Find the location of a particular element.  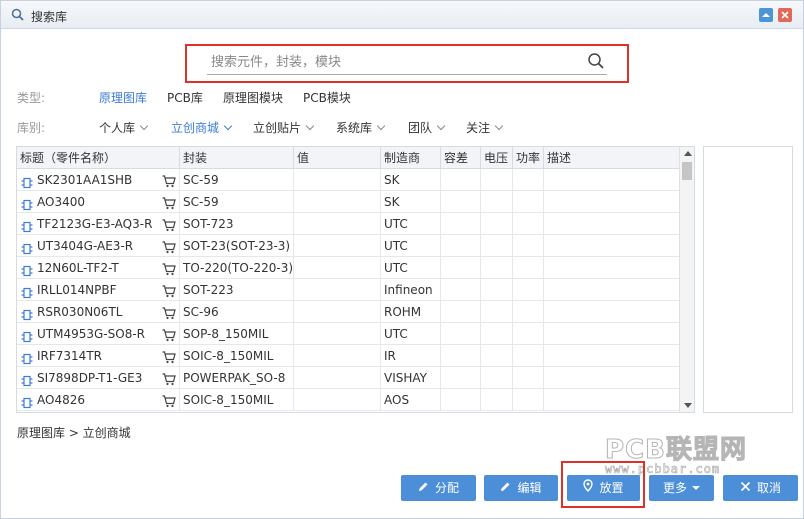

column-header-tolerance: 容差 is located at coordinates (461, 158).